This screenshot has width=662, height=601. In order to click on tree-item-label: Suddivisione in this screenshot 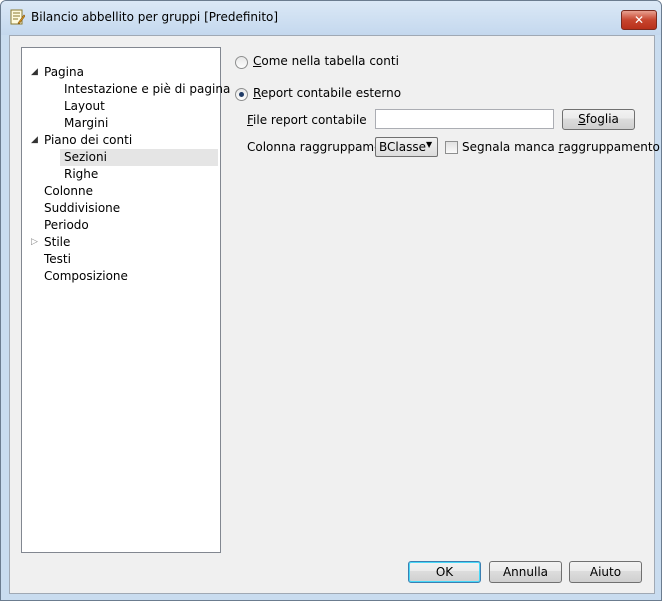, I will do `click(82, 208)`.